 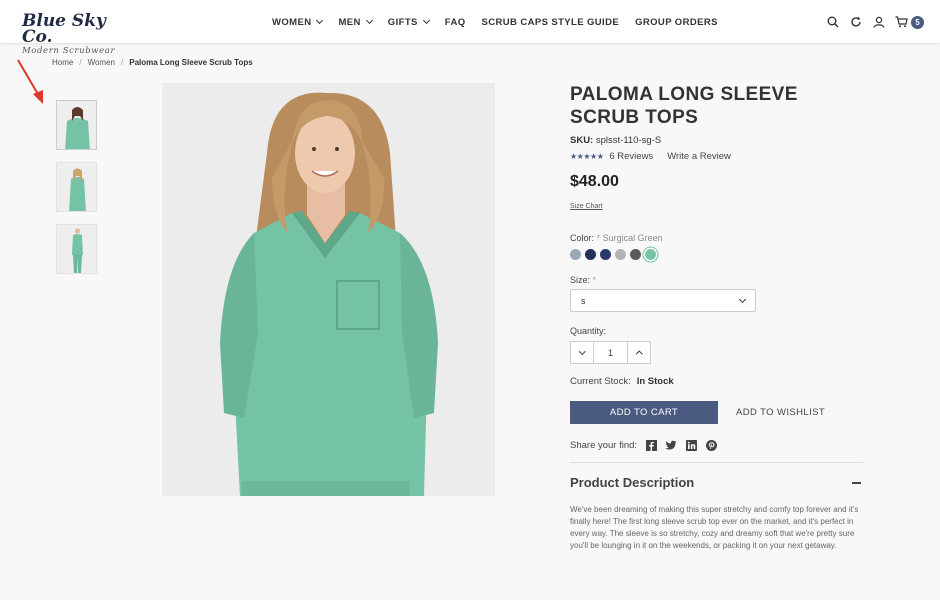 What do you see at coordinates (717, 445) in the screenshot?
I see `share-row: Share your find:` at bounding box center [717, 445].